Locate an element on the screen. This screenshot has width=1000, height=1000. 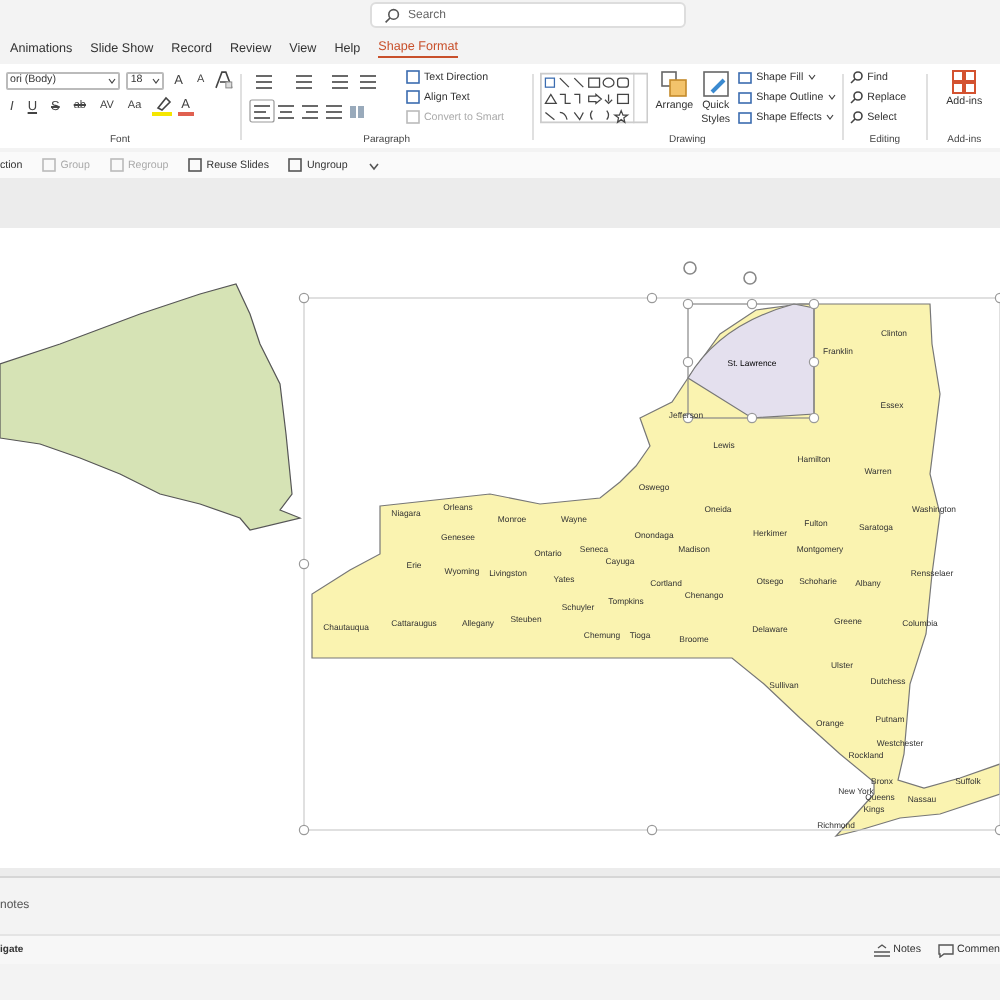
highlighter-icon is located at coordinates (161, 106).